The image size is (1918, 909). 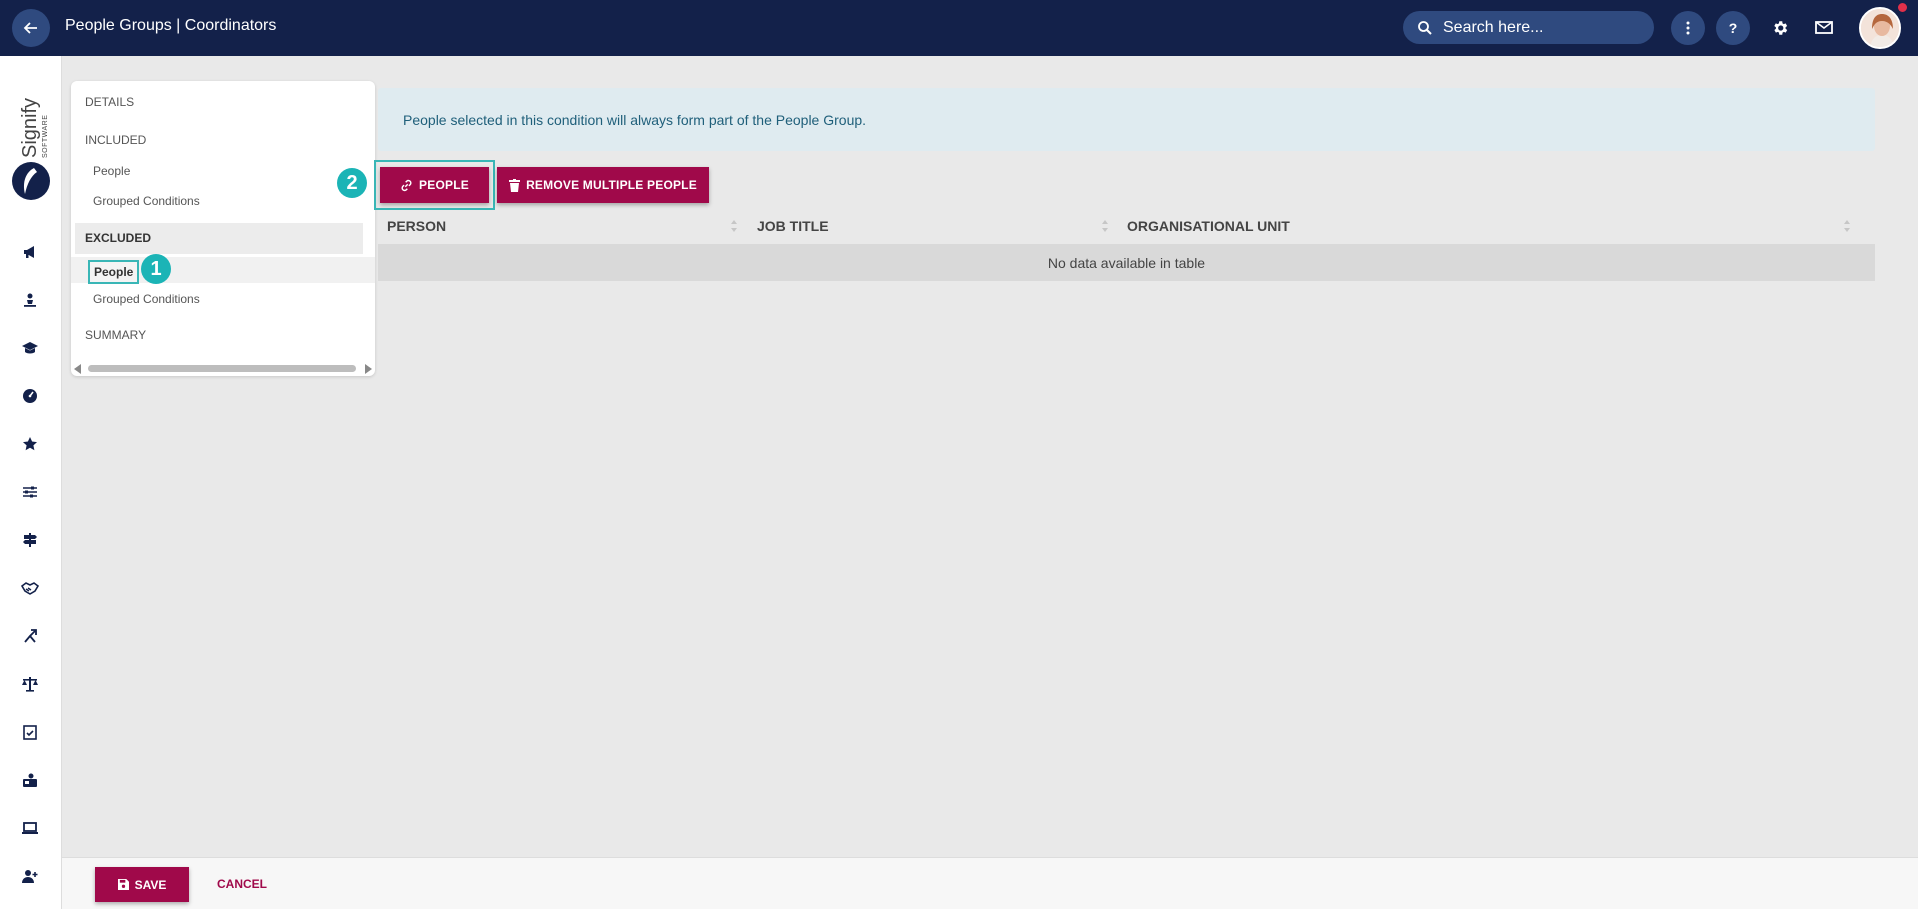 I want to click on rail-signposts, so click(x=30, y=540).